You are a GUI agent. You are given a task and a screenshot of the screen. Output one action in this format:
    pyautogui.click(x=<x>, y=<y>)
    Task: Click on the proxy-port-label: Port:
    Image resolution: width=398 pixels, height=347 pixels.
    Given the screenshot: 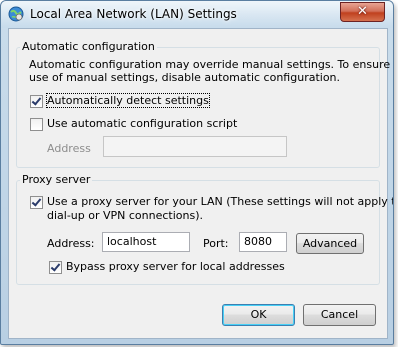 What is the action you would take?
    pyautogui.click(x=216, y=243)
    